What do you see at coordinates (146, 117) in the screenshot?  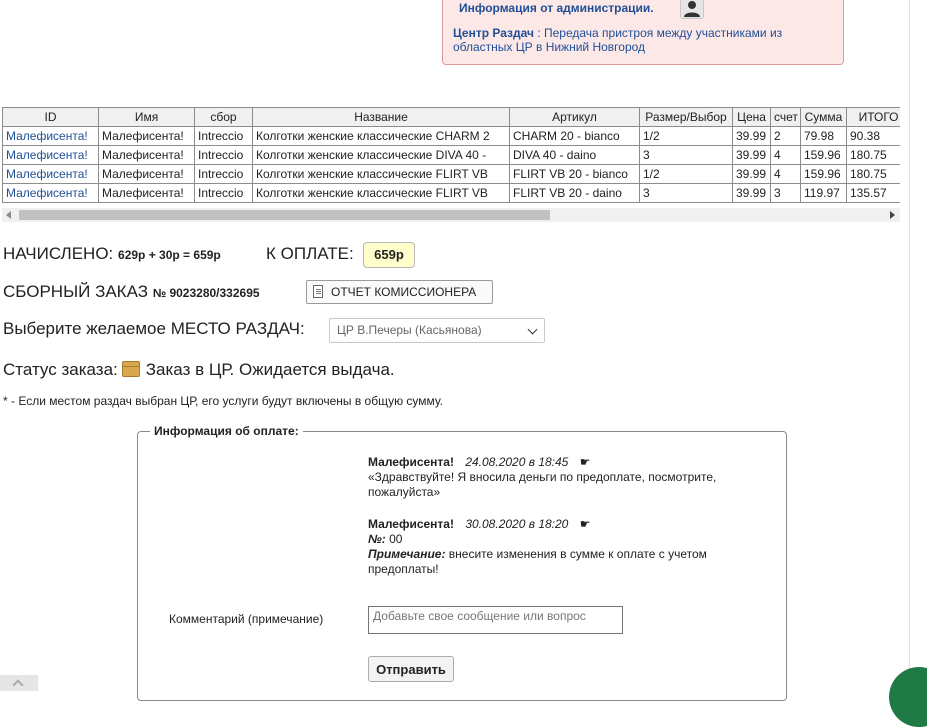 I see `column-header: Имя` at bounding box center [146, 117].